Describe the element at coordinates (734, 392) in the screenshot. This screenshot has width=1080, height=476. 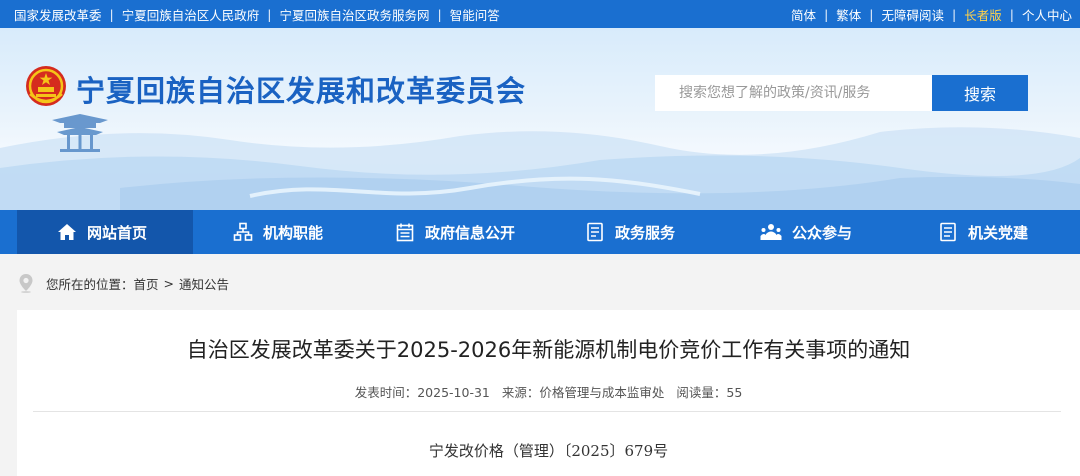
I see `views-count: 55` at that location.